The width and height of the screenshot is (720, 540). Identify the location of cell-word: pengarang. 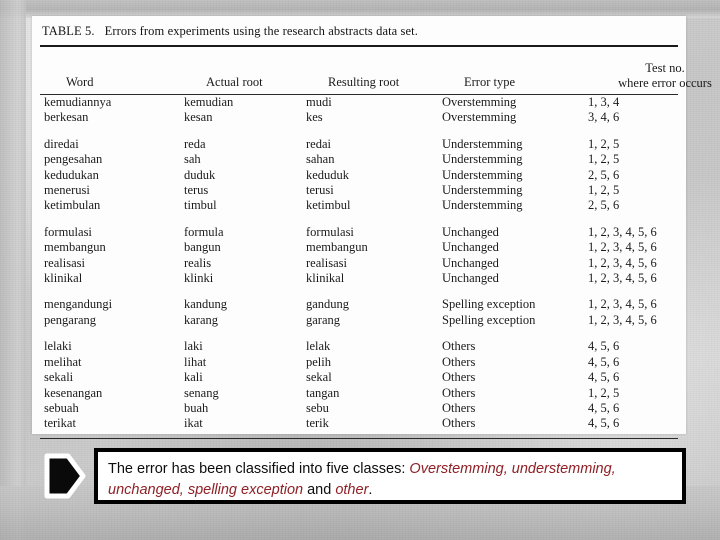
(70, 319).